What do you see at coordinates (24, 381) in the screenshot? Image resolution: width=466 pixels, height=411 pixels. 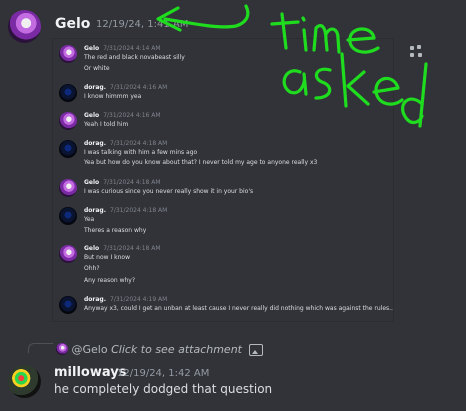 I see `milloways-avatar` at bounding box center [24, 381].